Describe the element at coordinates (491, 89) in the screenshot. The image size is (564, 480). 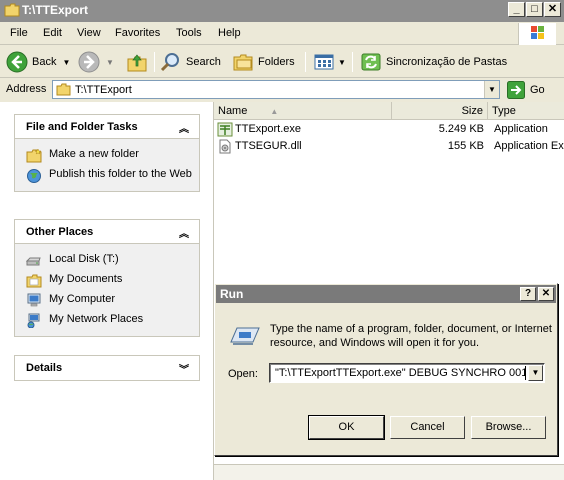
I see `address-dropdown-icon: ▼` at that location.